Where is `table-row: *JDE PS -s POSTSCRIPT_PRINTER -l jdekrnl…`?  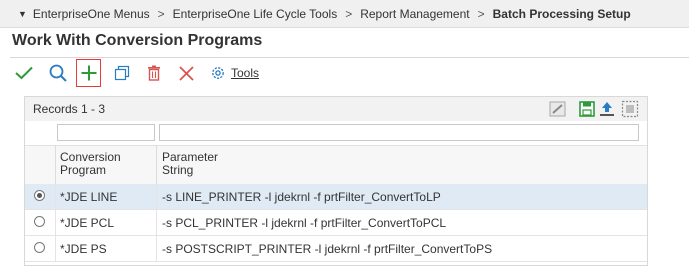
table-row: *JDE PS -s POSTSCRIPT_PRINTER -l jdekrnl… is located at coordinates (336, 249).